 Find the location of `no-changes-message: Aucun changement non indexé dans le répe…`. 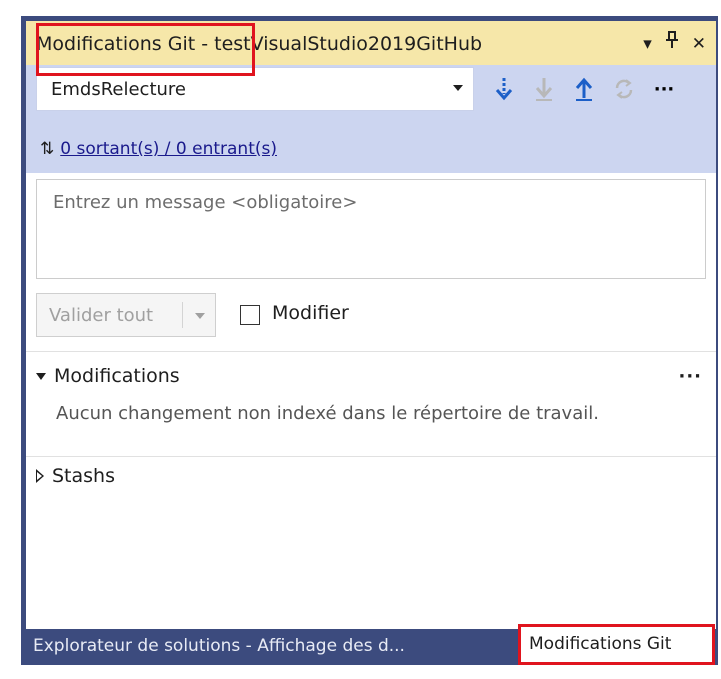

no-changes-message: Aucun changement non indexé dans le répe… is located at coordinates (327, 413).